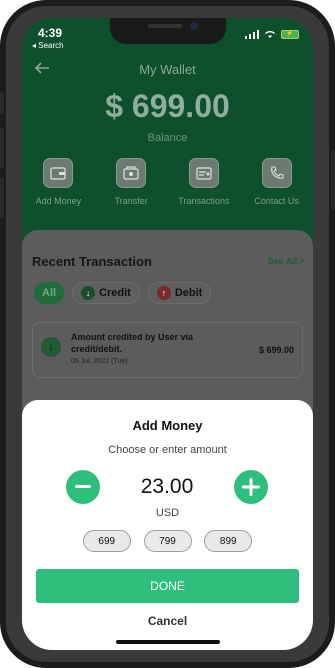 This screenshot has height=668, width=335. I want to click on filter-all: All, so click(49, 293).